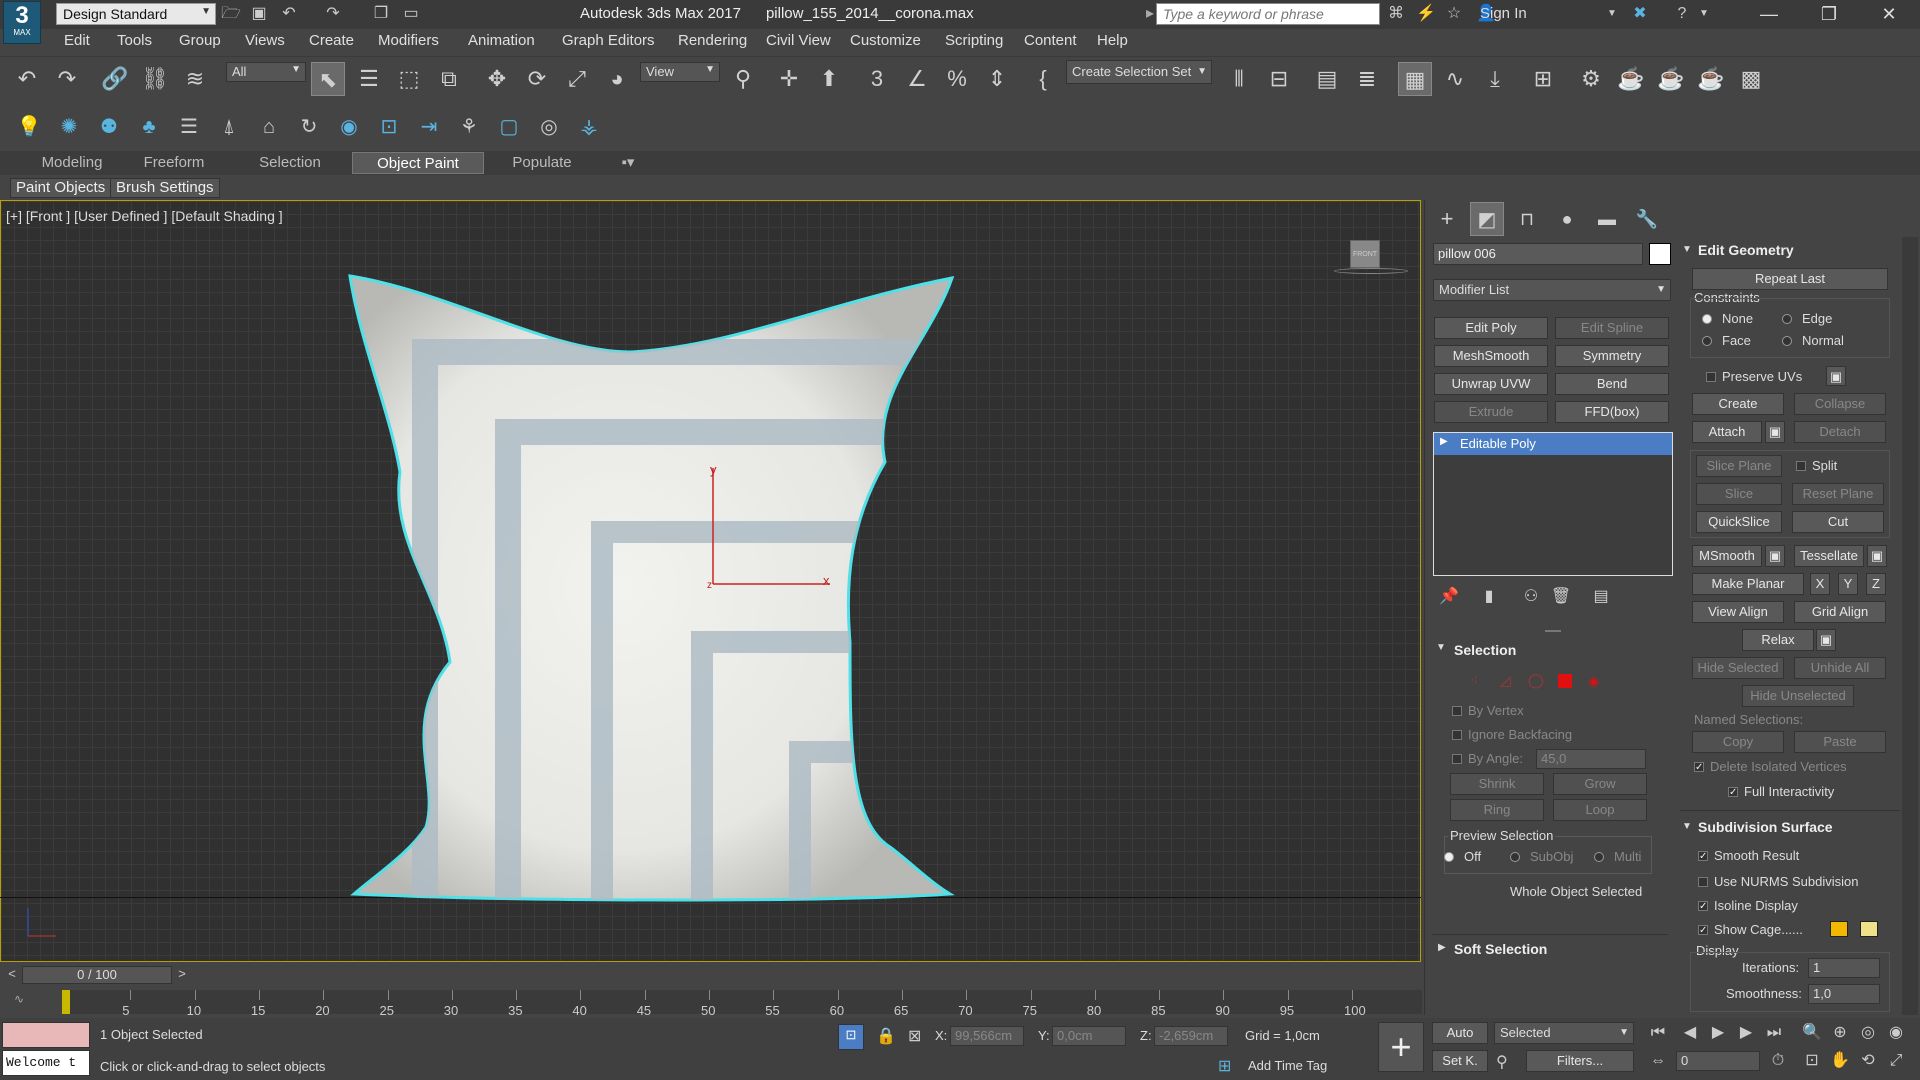 This screenshot has width=1920, height=1080. What do you see at coordinates (1489, 597) in the screenshot?
I see `show-end-result-icon: ▮` at bounding box center [1489, 597].